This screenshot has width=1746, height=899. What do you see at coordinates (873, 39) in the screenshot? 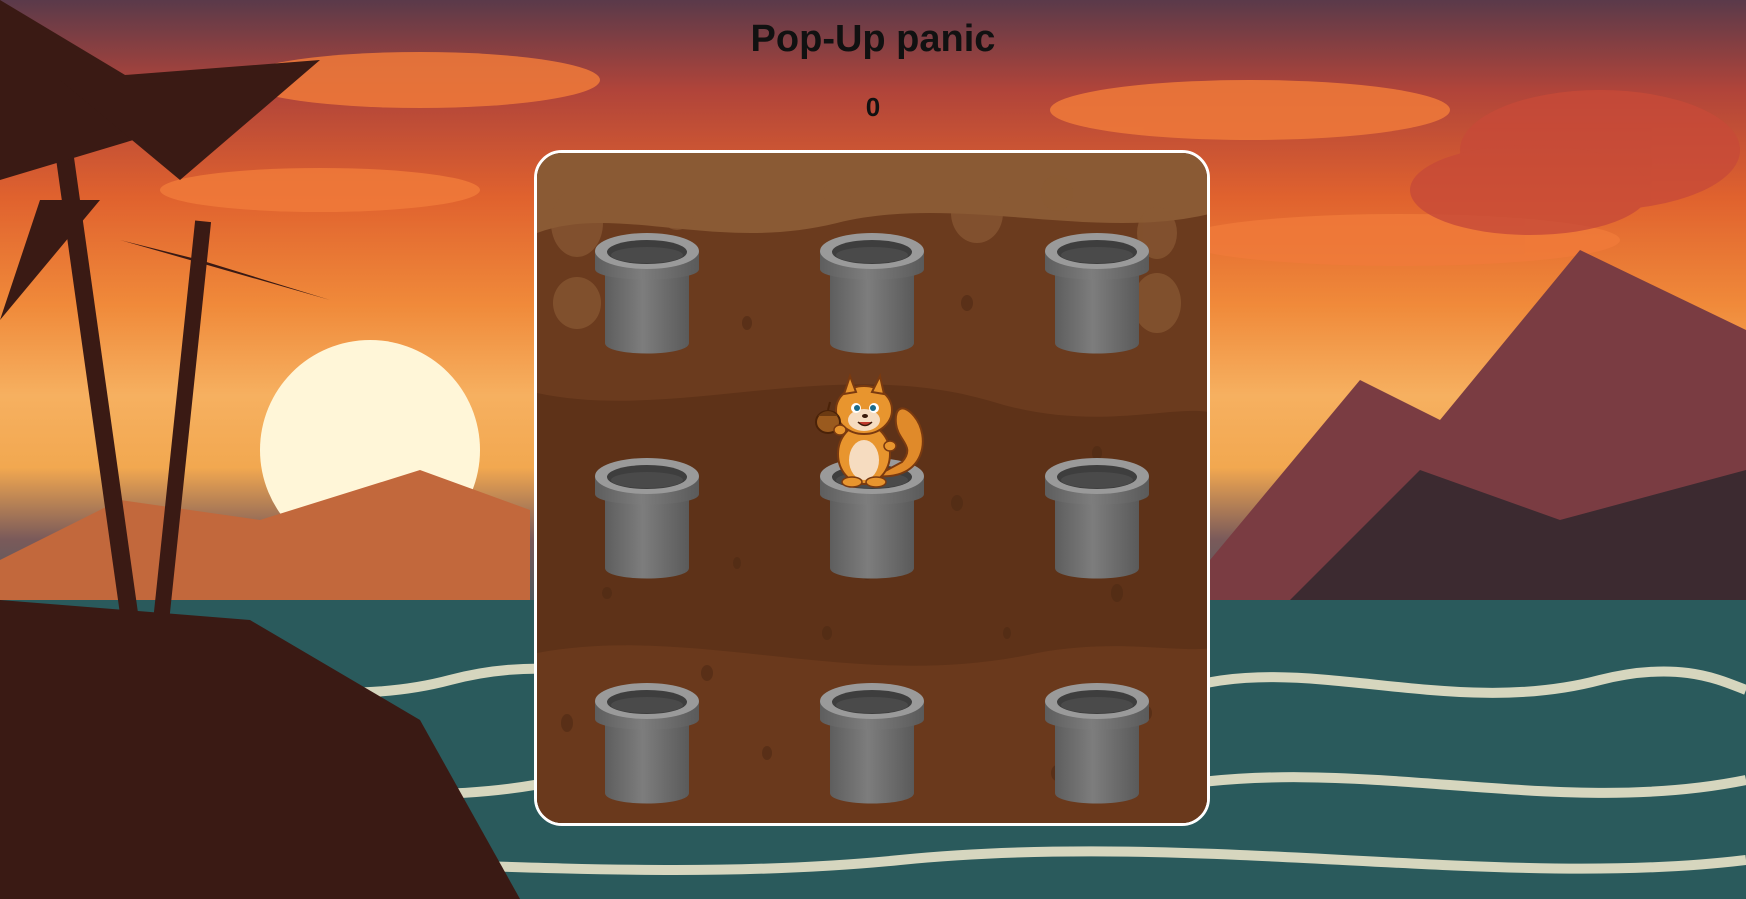
I see `game-title: Pop-Up panic` at bounding box center [873, 39].